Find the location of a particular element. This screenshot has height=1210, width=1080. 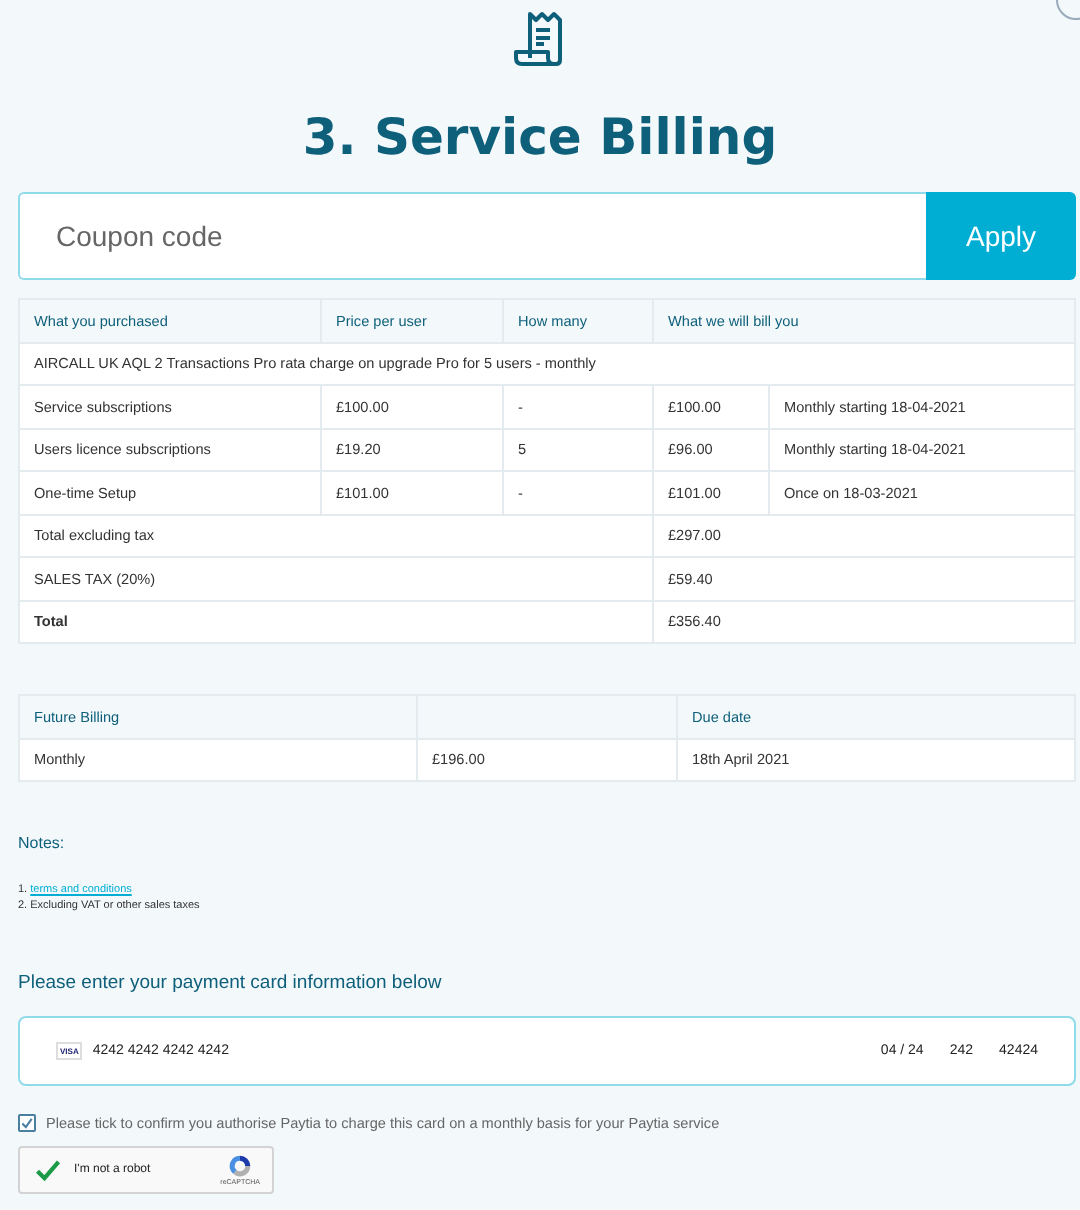

recaptcha-logo-icon is located at coordinates (240, 1166).